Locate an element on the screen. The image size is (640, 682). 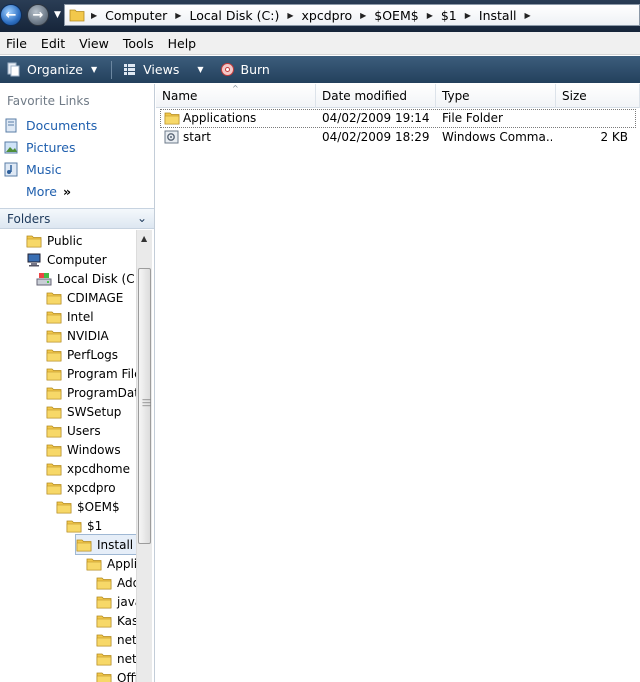
tree-node: NVIDIA is located at coordinates (77, 335).